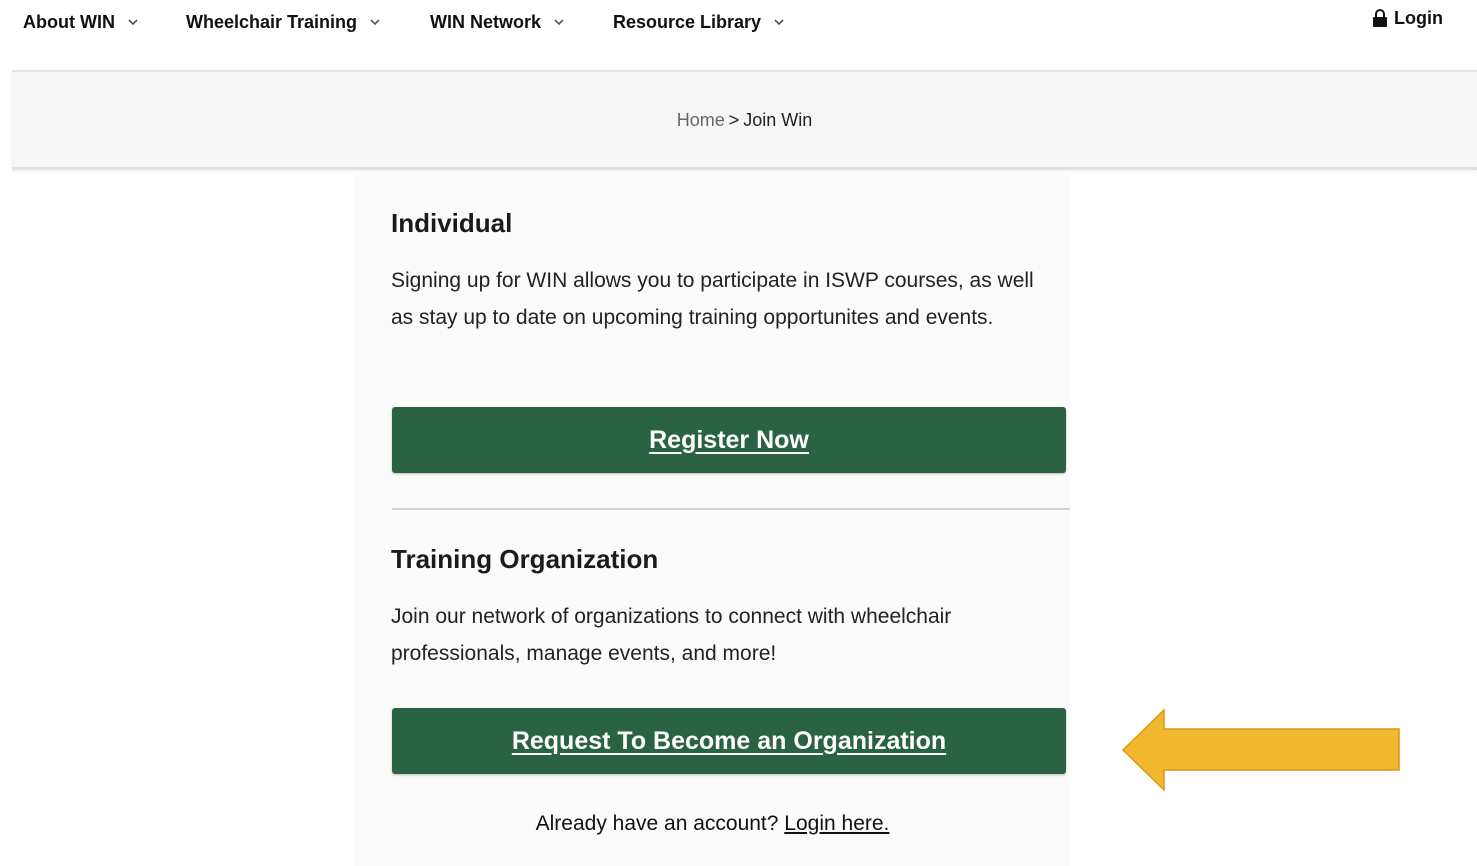 The height and width of the screenshot is (866, 1477). Describe the element at coordinates (701, 120) in the screenshot. I see `breadcrumb-home-link: Home` at that location.